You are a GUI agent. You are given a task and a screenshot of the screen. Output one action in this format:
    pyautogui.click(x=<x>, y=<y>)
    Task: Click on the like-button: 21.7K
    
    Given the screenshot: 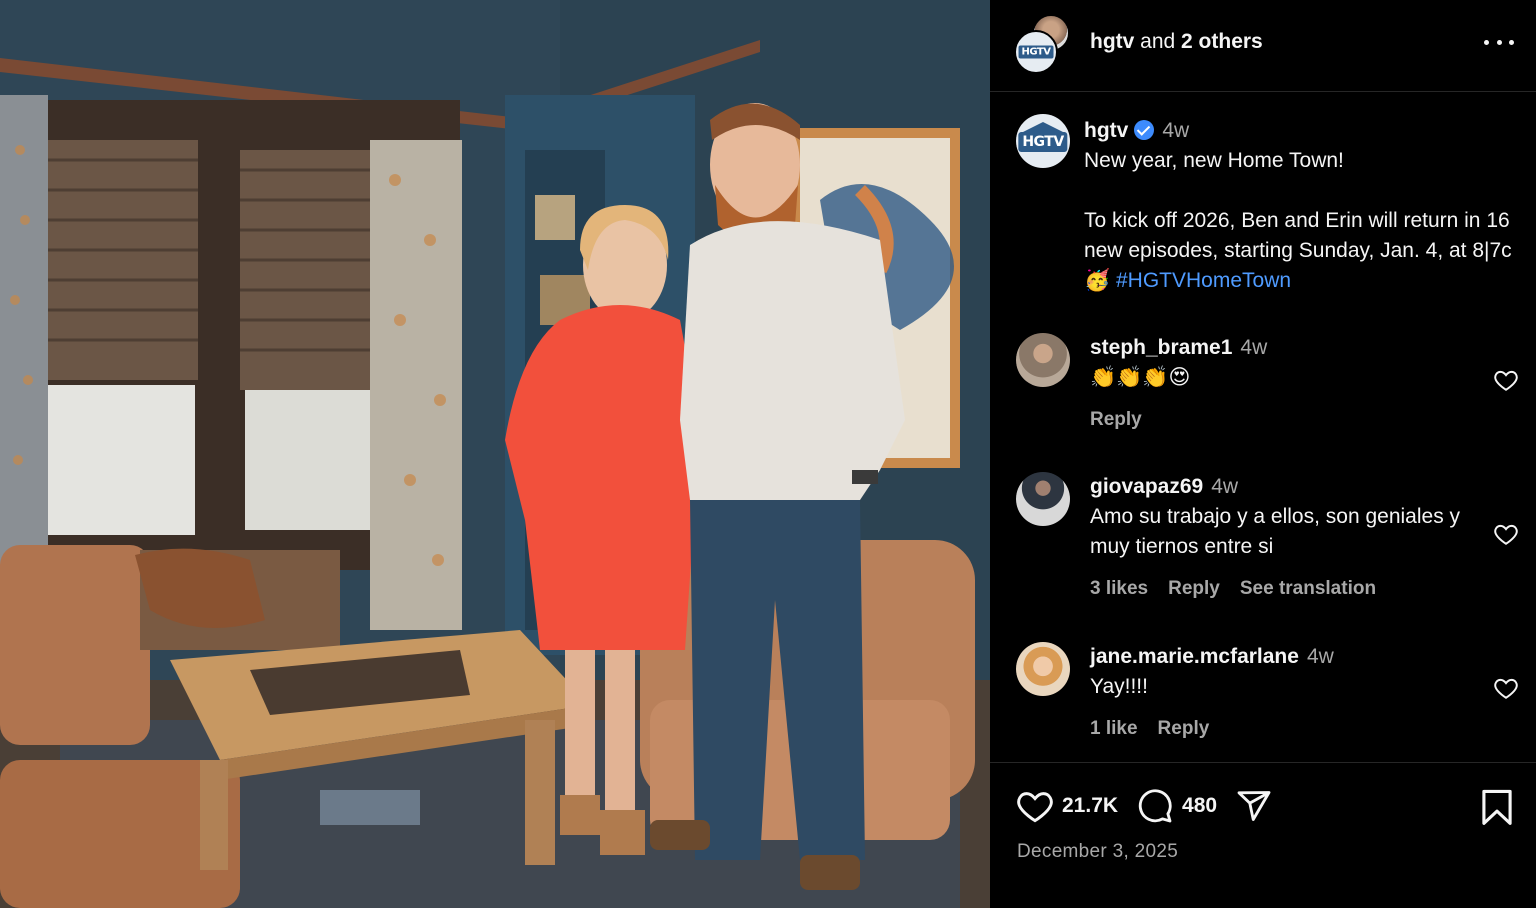 What is the action you would take?
    pyautogui.click(x=1067, y=806)
    